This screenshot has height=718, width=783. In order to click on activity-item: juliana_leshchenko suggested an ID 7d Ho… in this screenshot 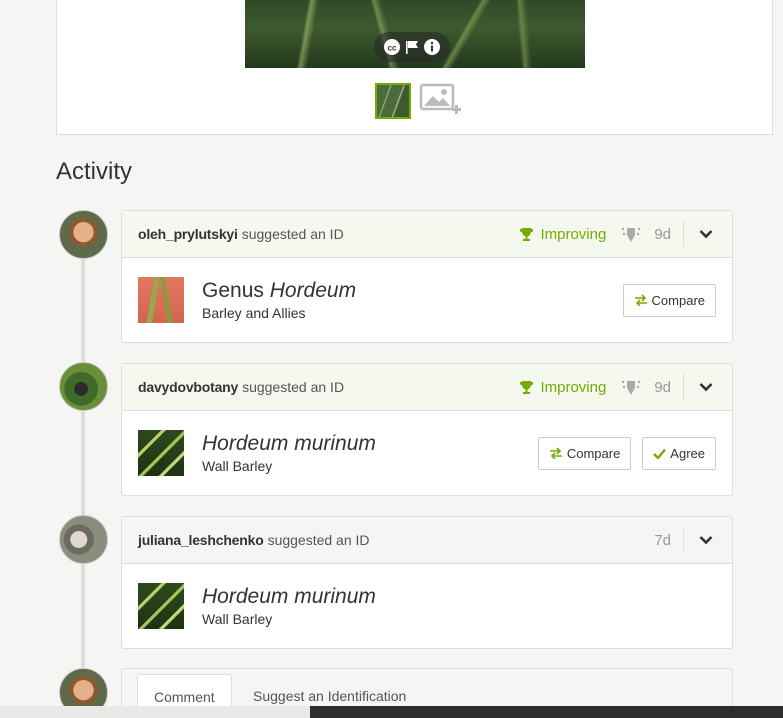, I will do `click(427, 582)`.